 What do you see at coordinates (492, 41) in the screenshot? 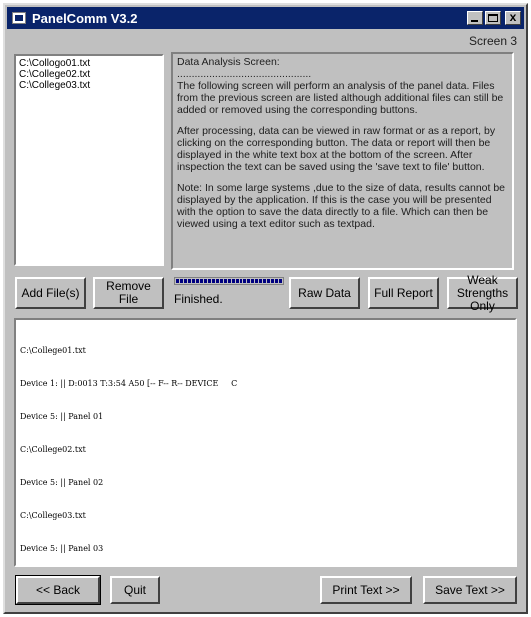
I see `screen-label: Screen 3` at bounding box center [492, 41].